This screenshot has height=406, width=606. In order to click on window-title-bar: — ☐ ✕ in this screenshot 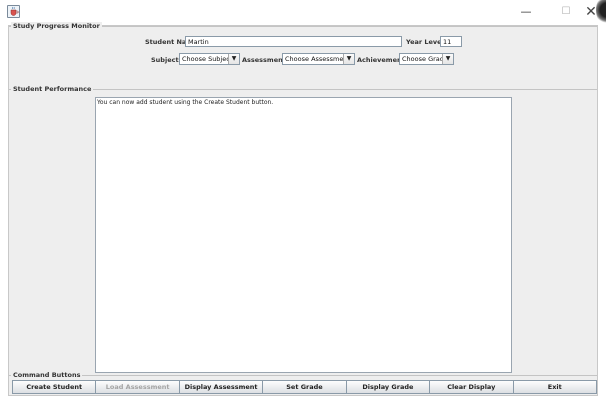, I will do `click(303, 12)`.